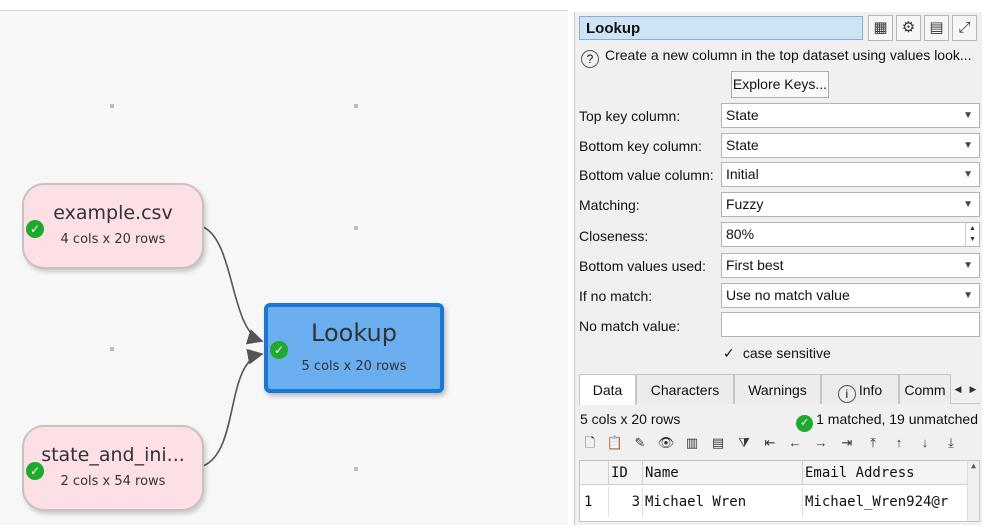 This screenshot has height=532, width=988. Describe the element at coordinates (113, 213) in the screenshot. I see `node-name: example.csv` at that location.